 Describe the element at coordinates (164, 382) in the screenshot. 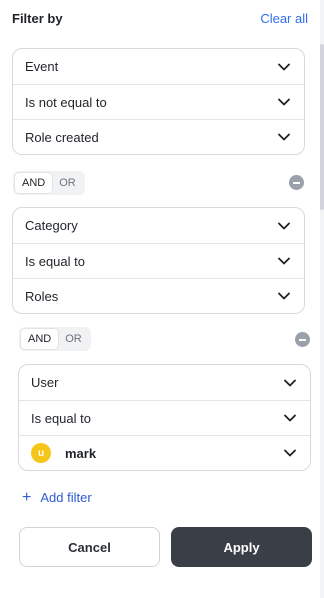

I see `user-dropdown: User` at that location.